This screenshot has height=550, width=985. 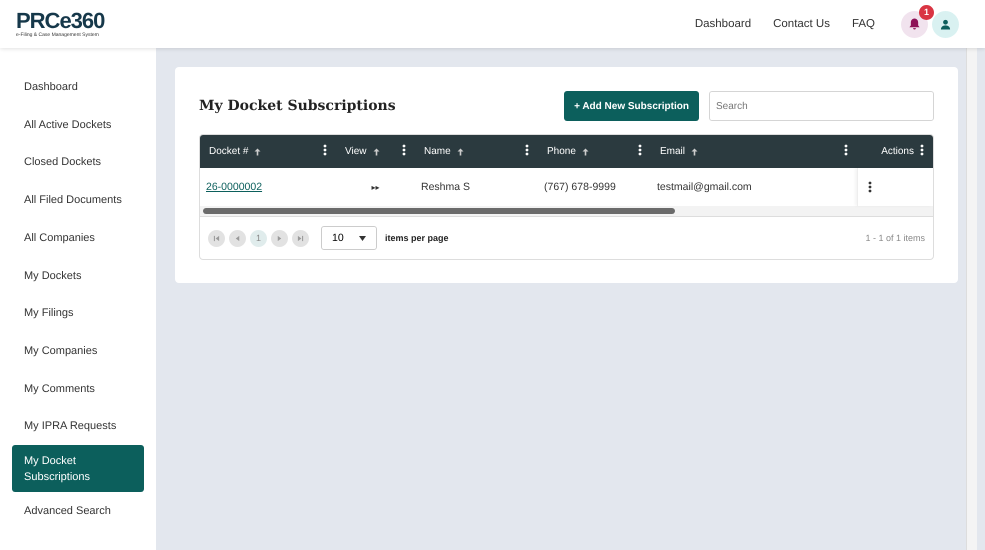 What do you see at coordinates (376, 187) in the screenshot?
I see `view-button: ▸▸` at bounding box center [376, 187].